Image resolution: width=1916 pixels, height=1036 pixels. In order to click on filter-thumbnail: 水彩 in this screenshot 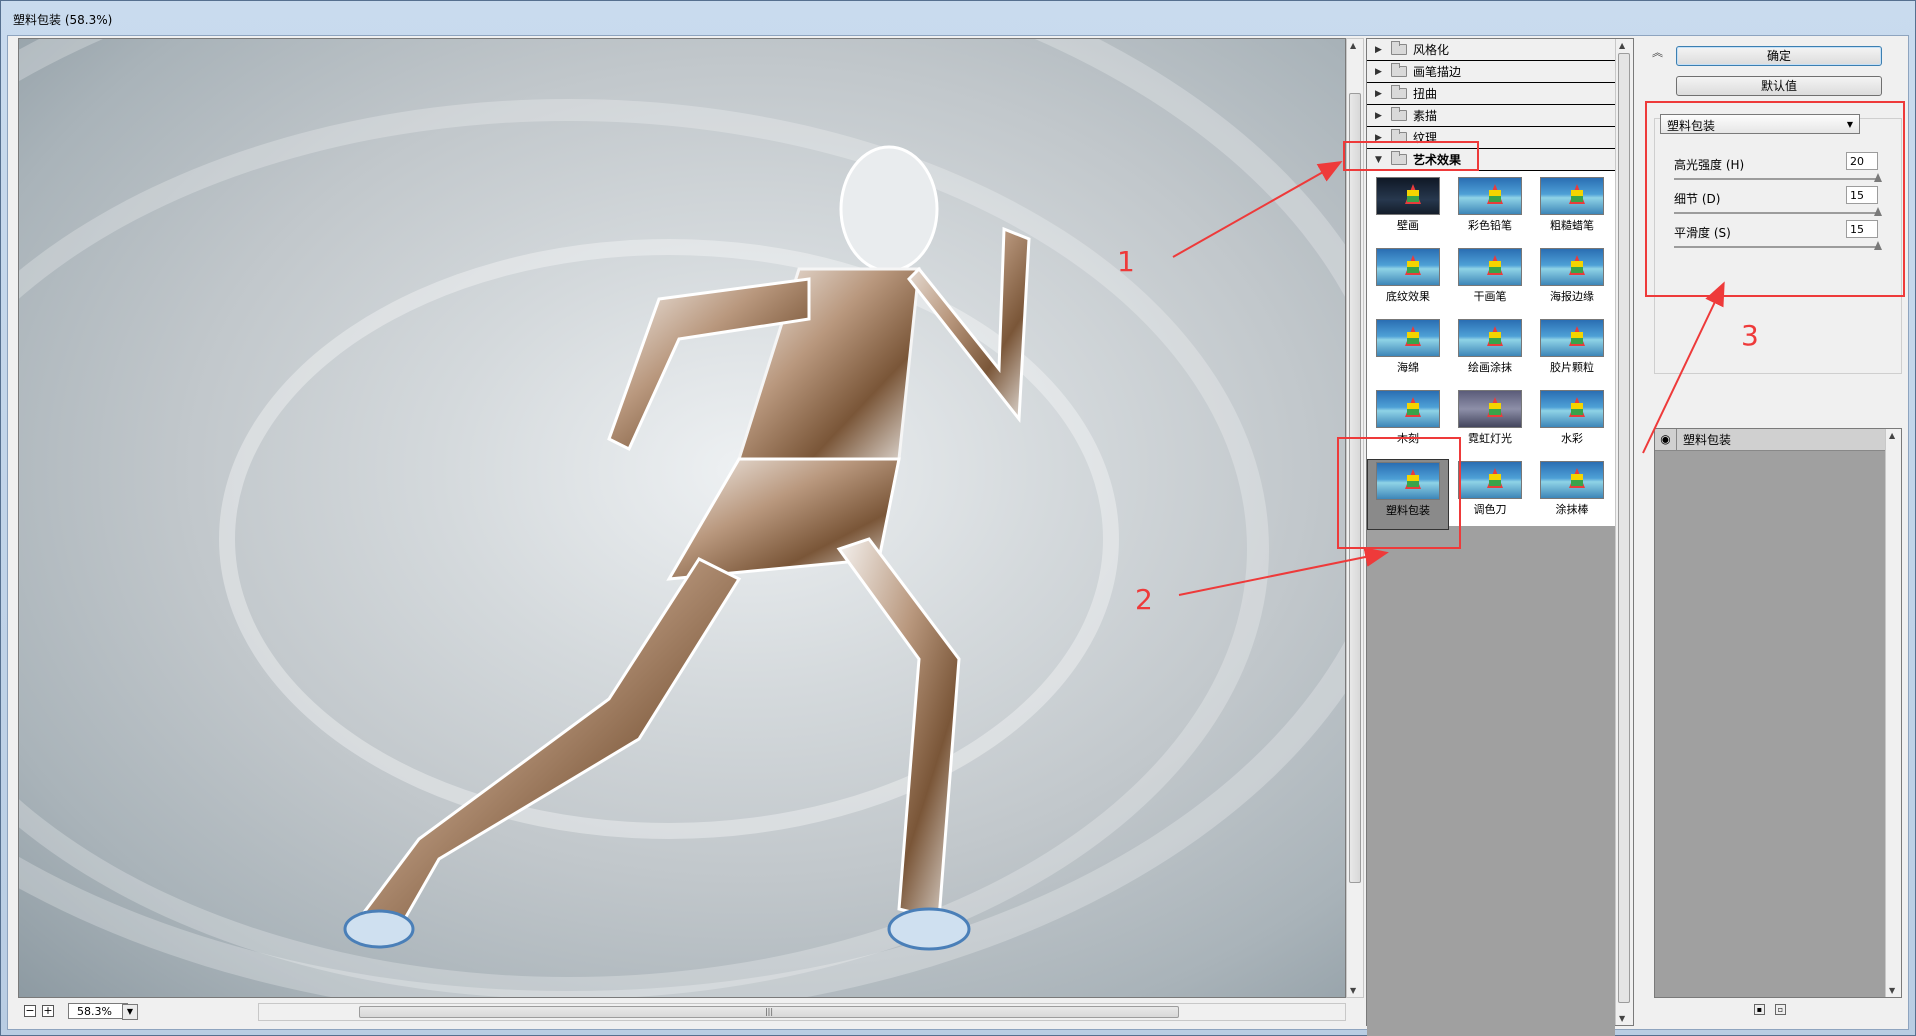, I will do `click(1572, 423)`.